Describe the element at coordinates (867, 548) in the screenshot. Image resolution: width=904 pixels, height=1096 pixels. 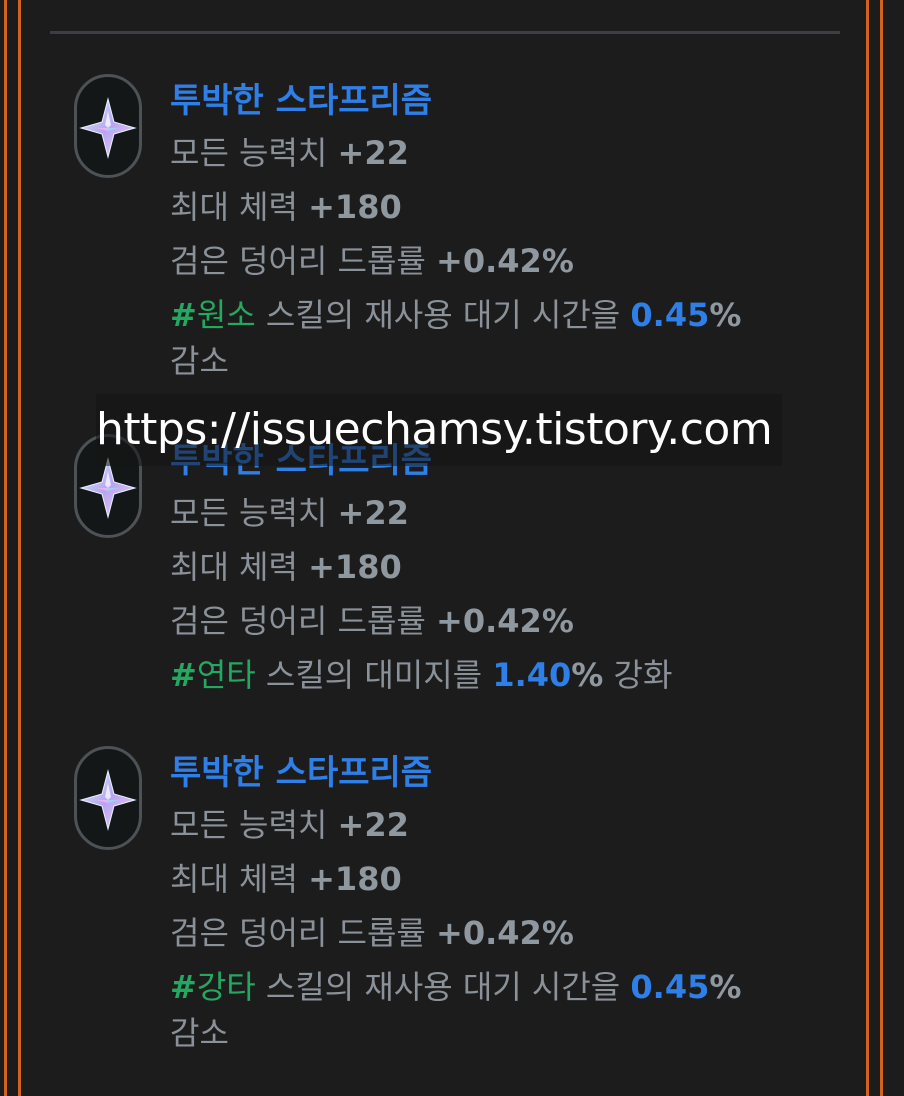
I see `frame-border-right-inner` at that location.